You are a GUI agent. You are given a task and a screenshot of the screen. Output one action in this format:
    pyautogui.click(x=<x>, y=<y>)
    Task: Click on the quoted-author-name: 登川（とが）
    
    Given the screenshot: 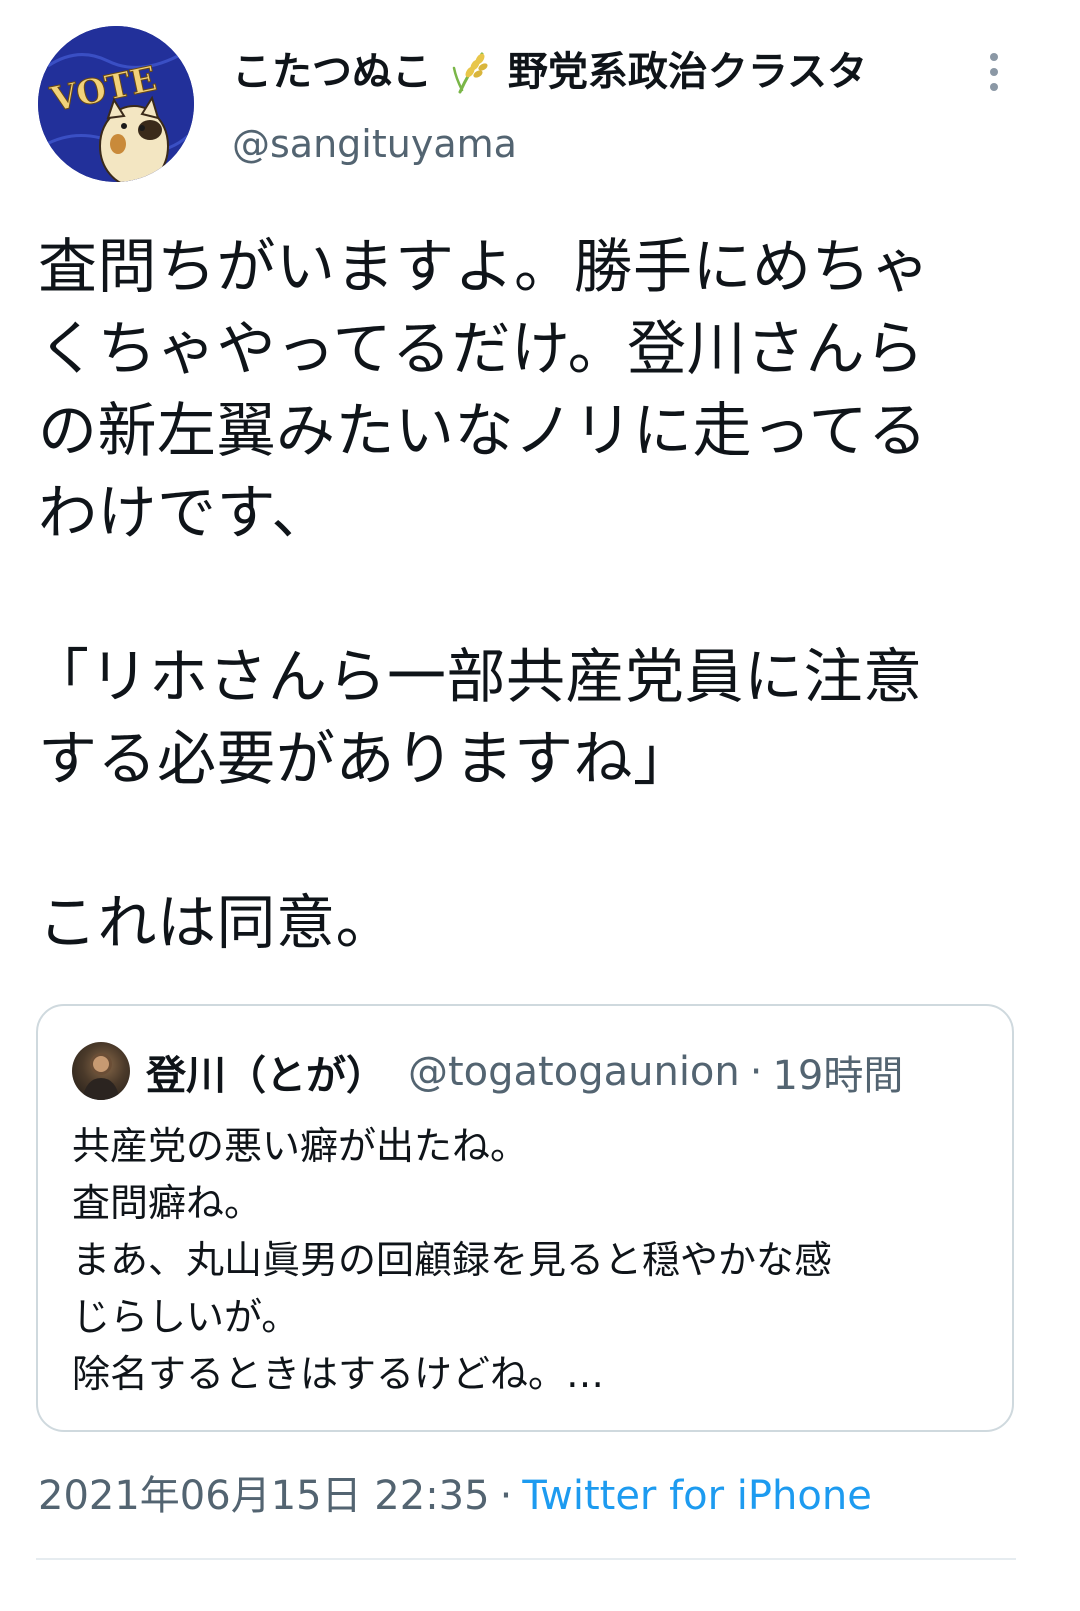 What is the action you would take?
    pyautogui.click(x=266, y=1076)
    